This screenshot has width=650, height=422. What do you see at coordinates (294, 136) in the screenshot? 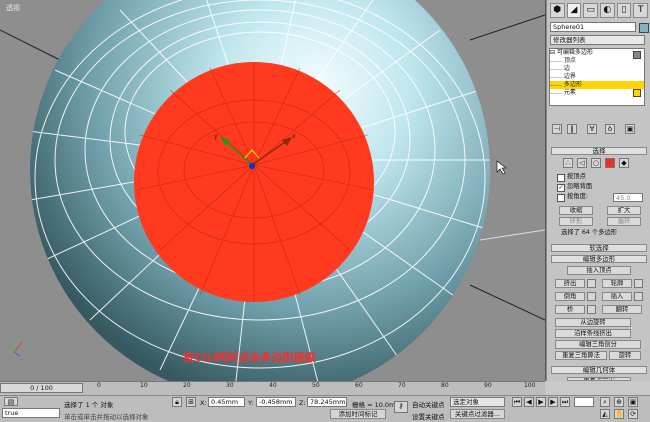
I see `svg-text: x` at bounding box center [294, 136].